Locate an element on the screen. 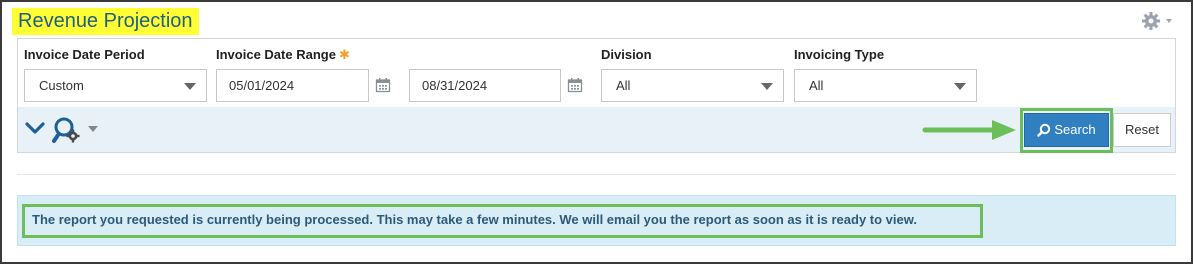  invoice-date-period-label: Invoice Date Period is located at coordinates (84, 54).